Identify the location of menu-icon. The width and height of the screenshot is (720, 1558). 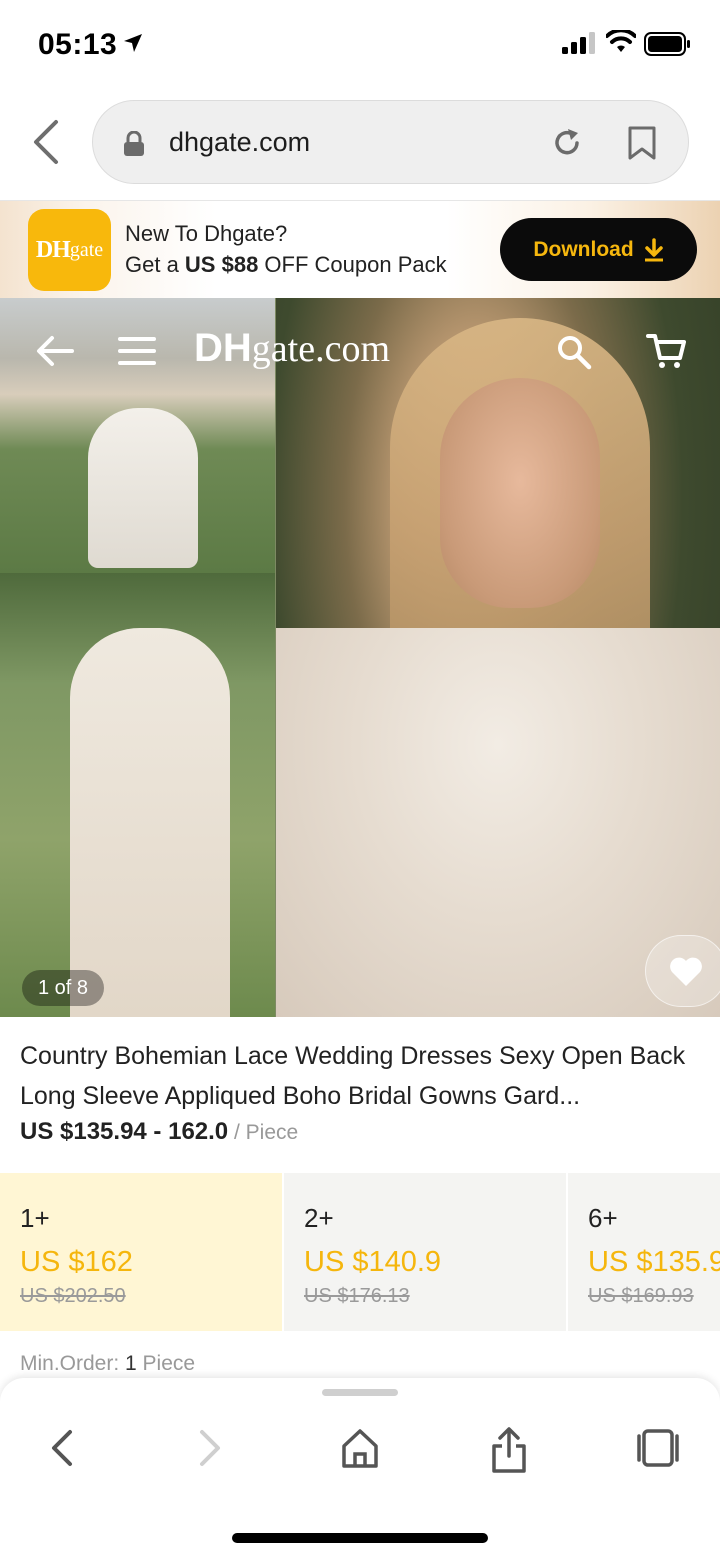
(137, 351).